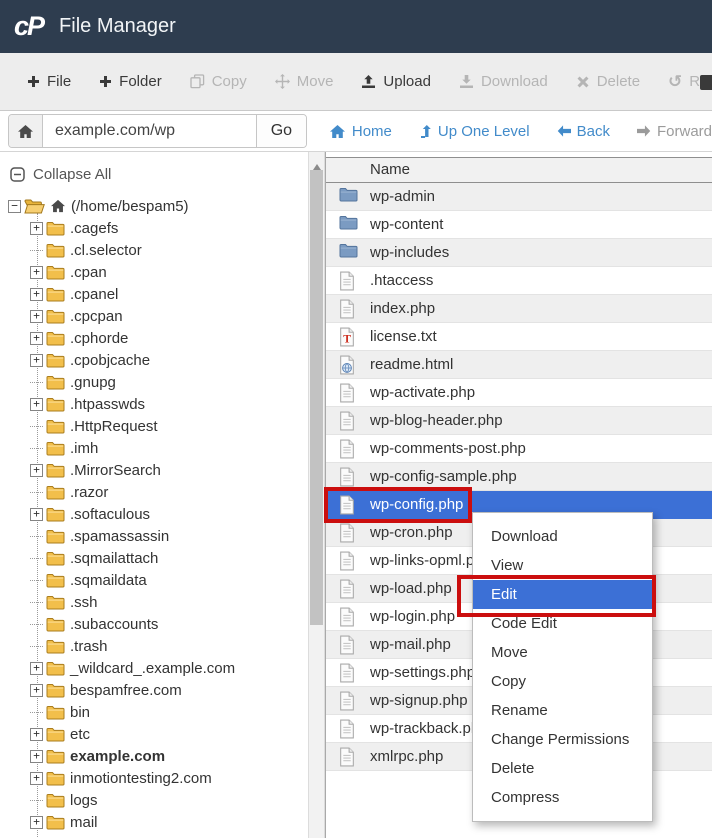 The width and height of the screenshot is (712, 840). Describe the element at coordinates (154, 360) in the screenshot. I see `tree-item: + .cpobjcache` at that location.